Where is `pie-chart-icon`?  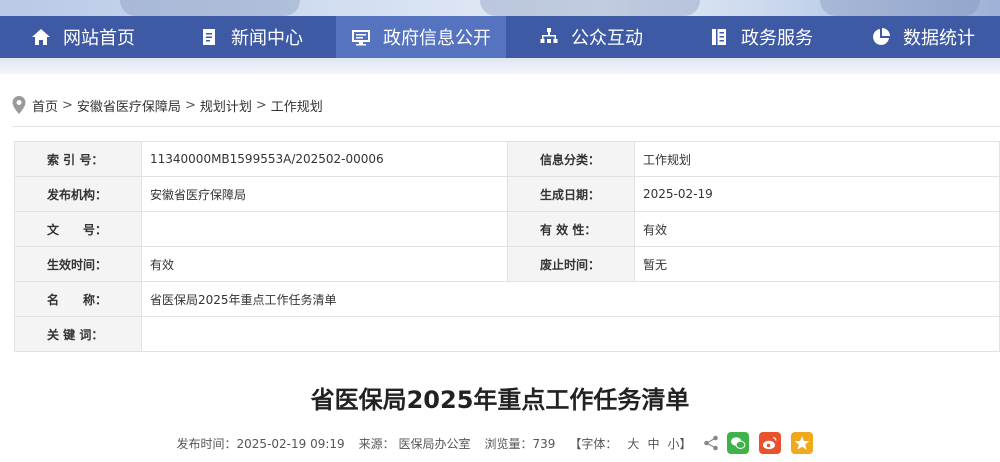 pie-chart-icon is located at coordinates (881, 36).